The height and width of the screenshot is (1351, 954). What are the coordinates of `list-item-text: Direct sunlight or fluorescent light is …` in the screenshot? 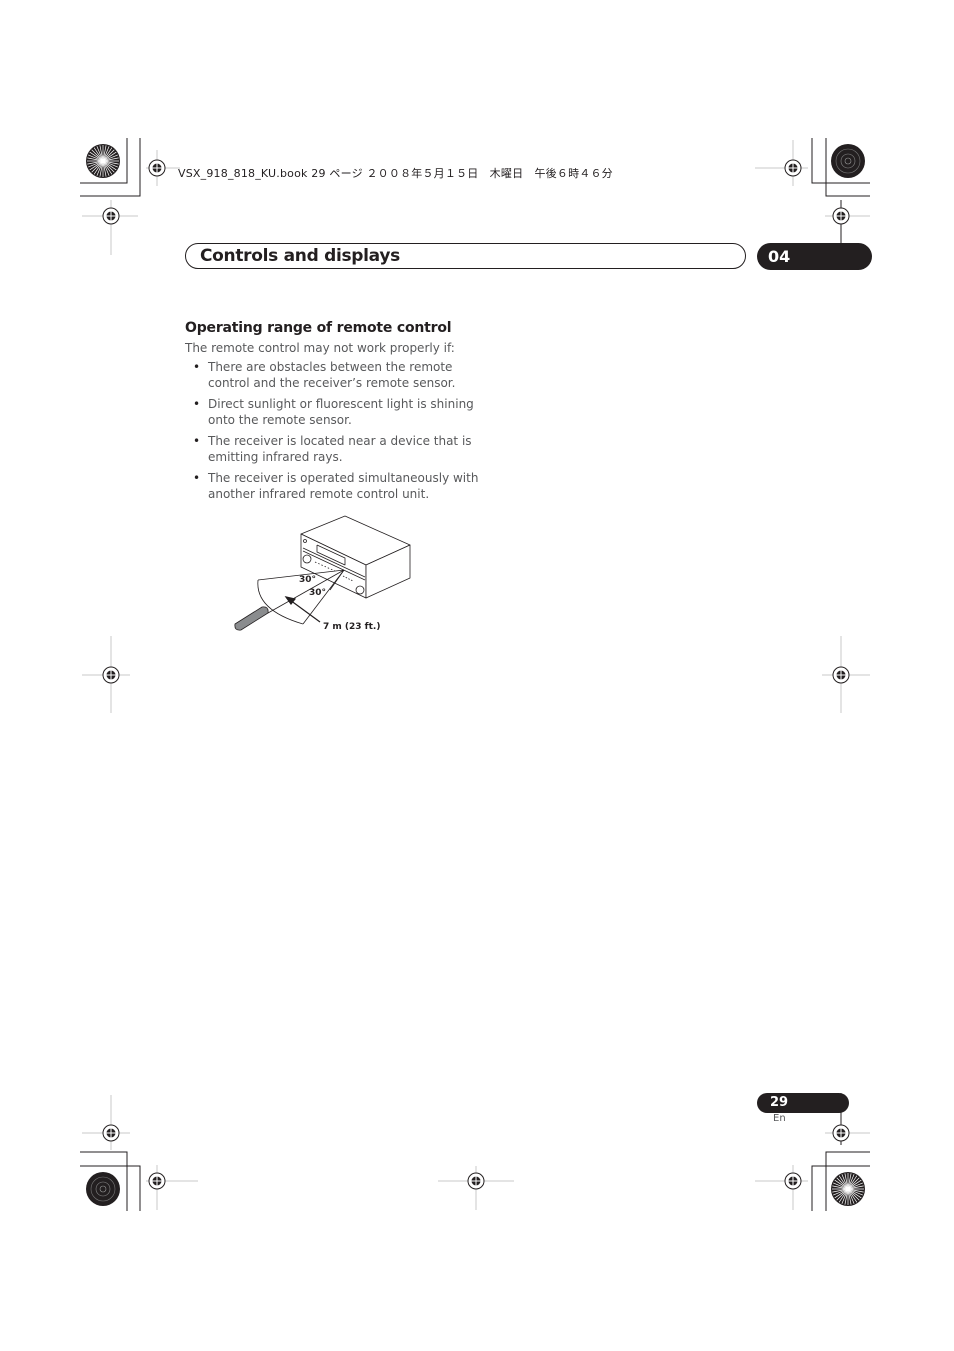 It's located at (341, 412).